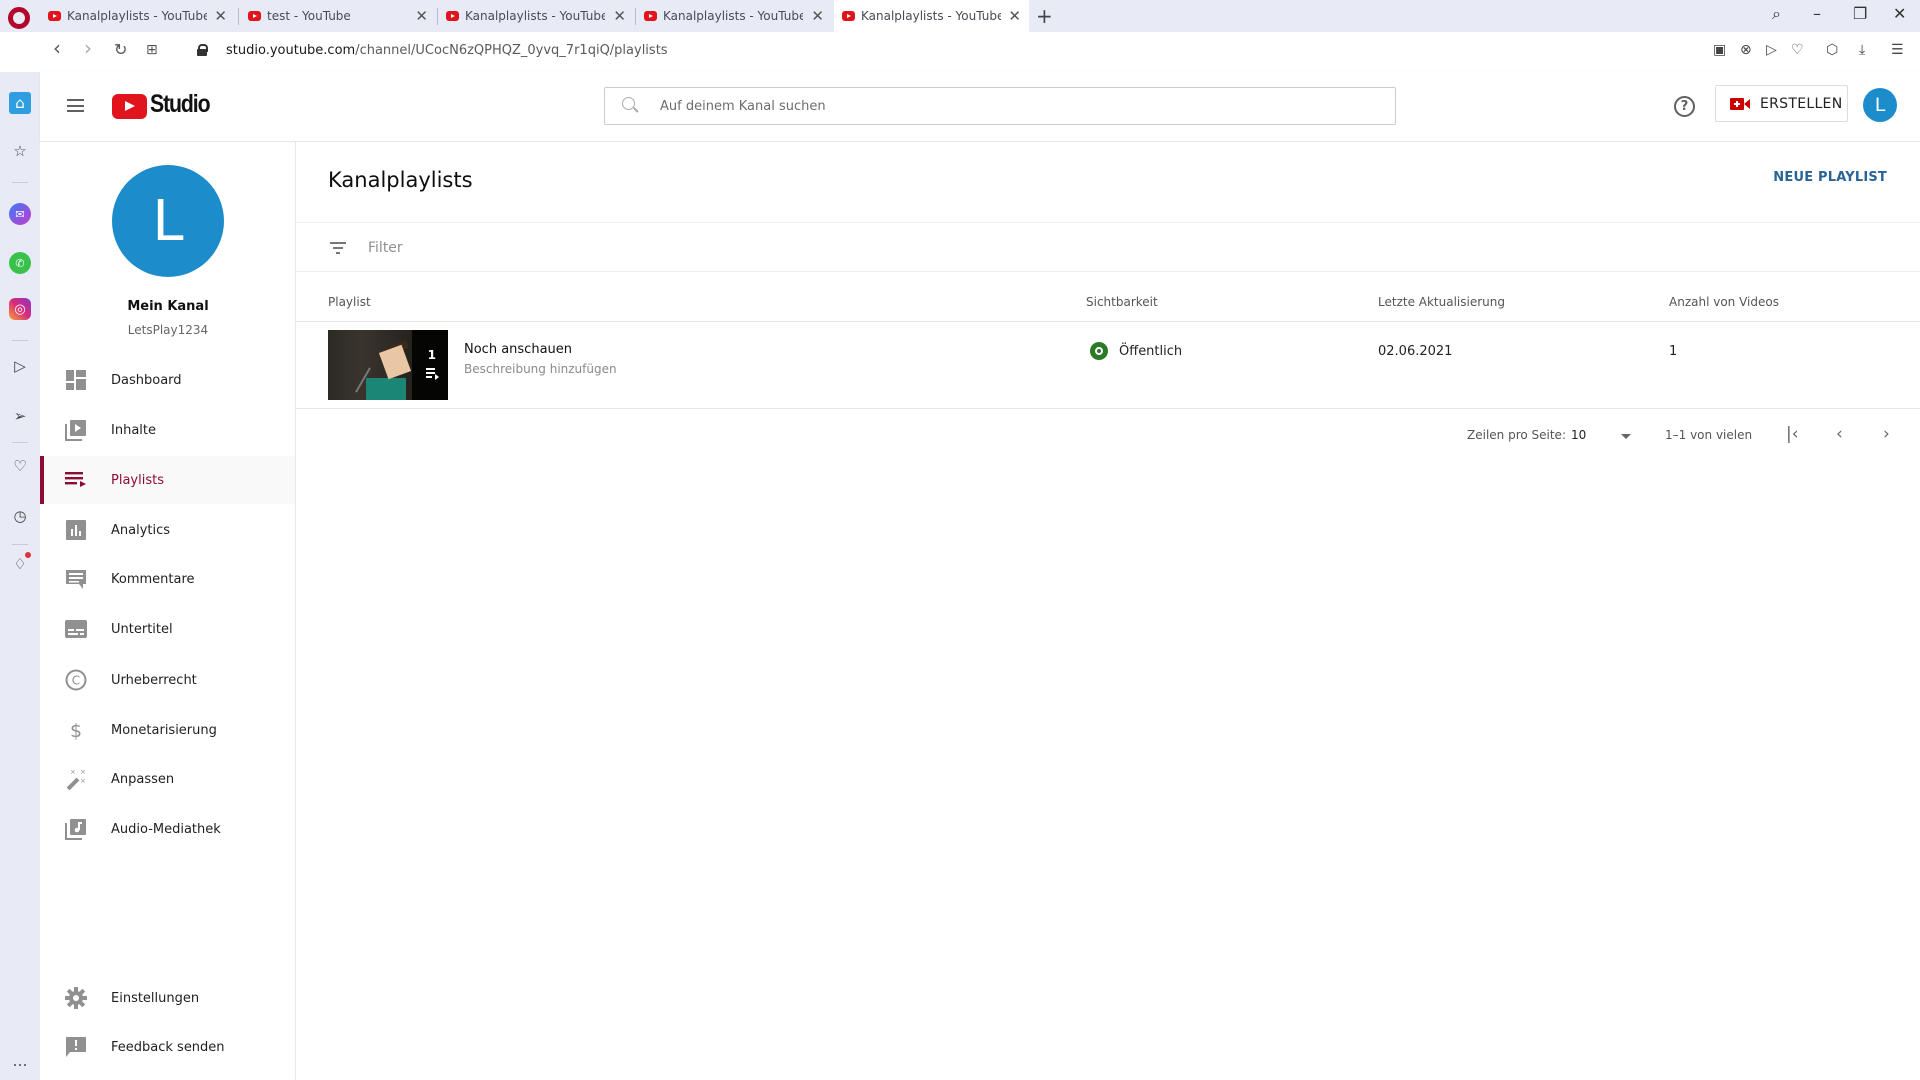 This screenshot has height=1080, width=1920. What do you see at coordinates (1886, 434) in the screenshot?
I see `next-page-button: ›` at bounding box center [1886, 434].